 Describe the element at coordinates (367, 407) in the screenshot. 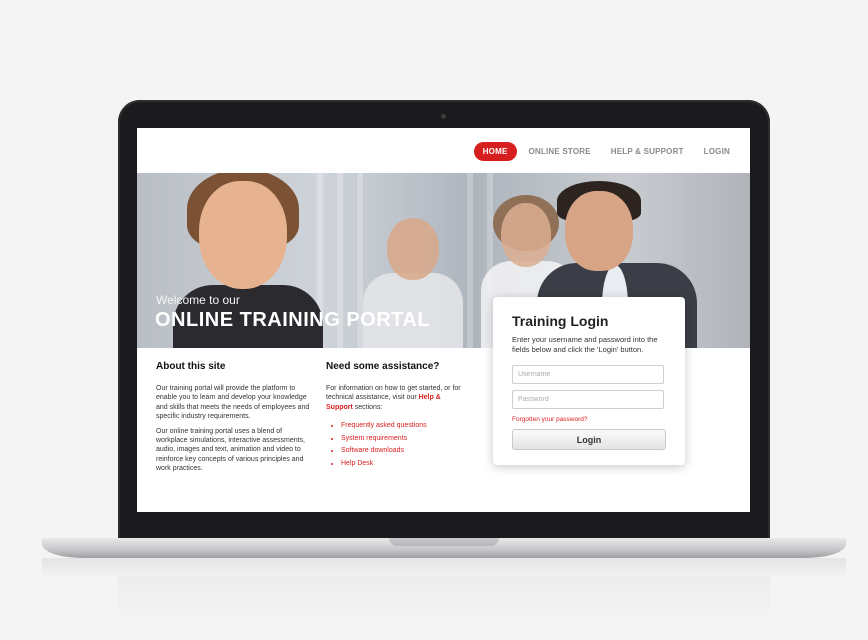

I see `assistance-text-after: sections:` at that location.